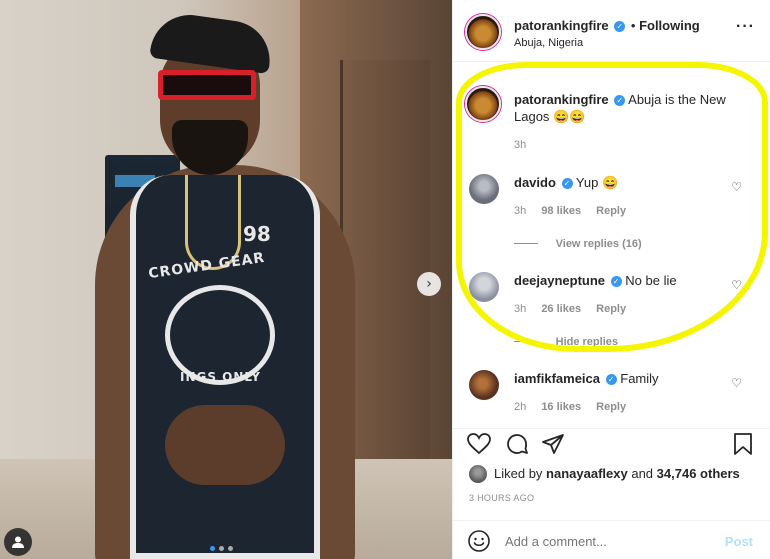 Image resolution: width=770 pixels, height=559 pixels. What do you see at coordinates (743, 444) in the screenshot?
I see `save-bookmark-icon` at bounding box center [743, 444].